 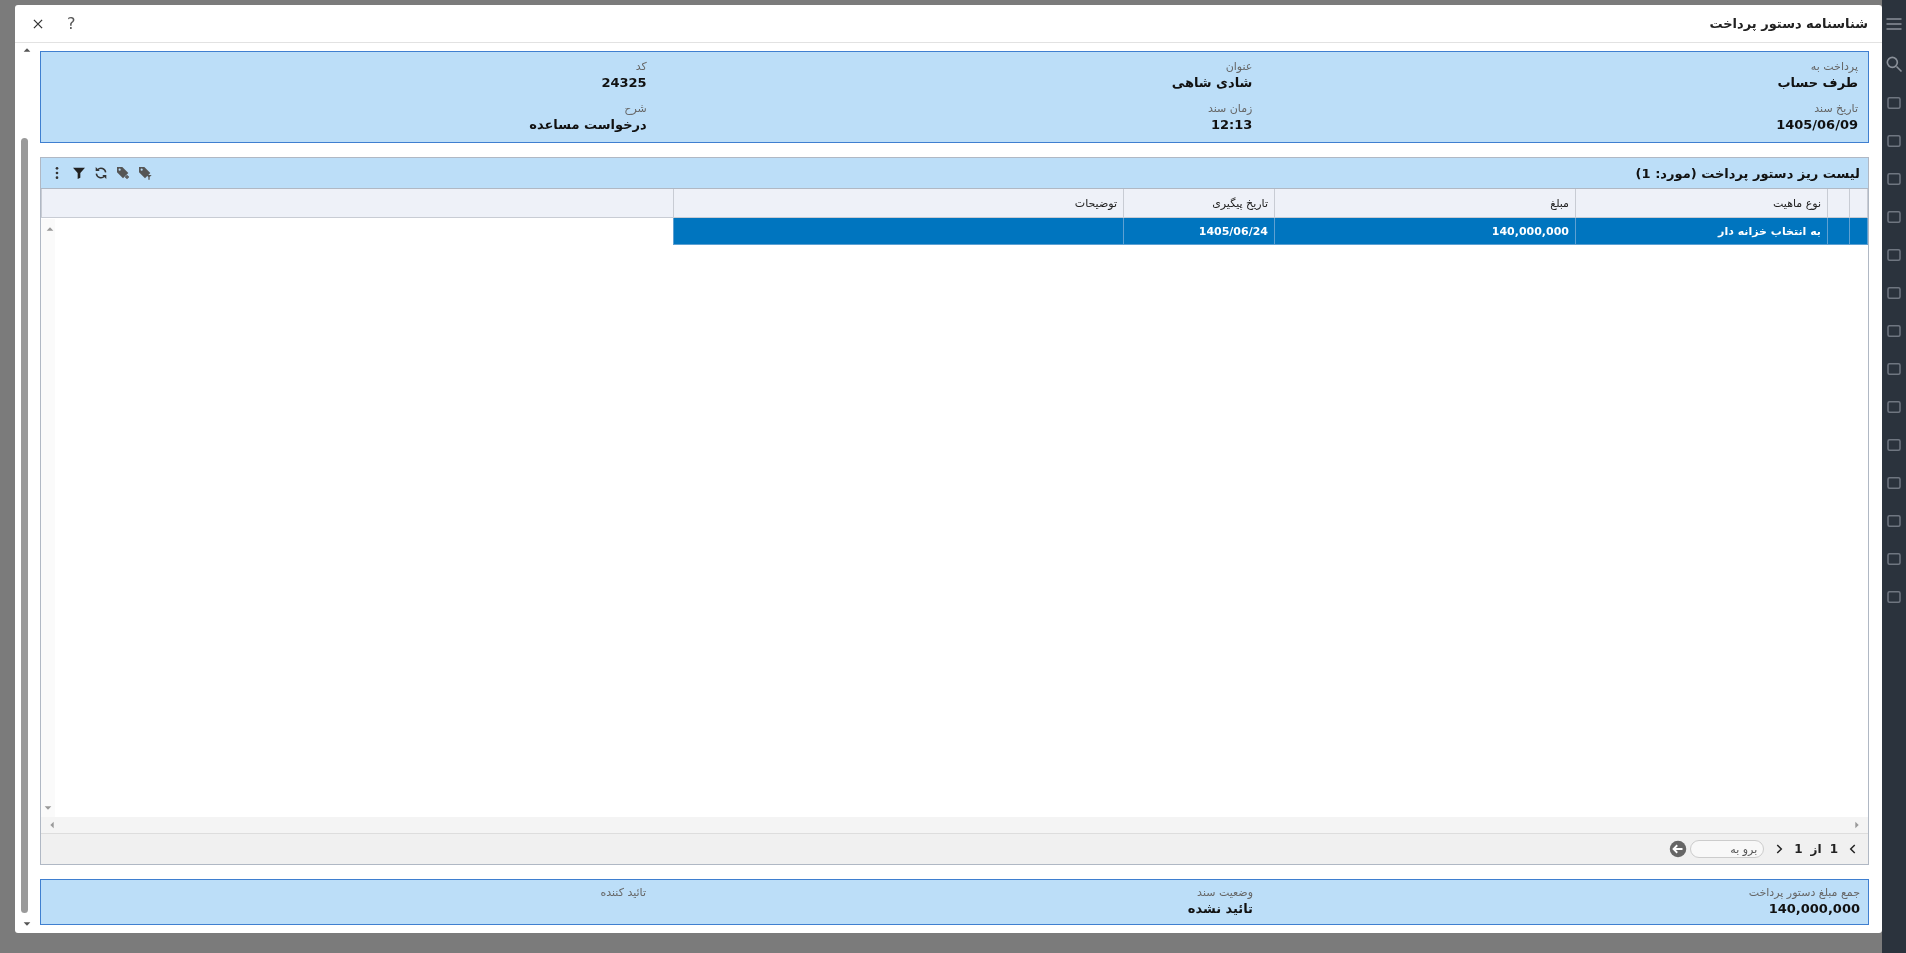 What do you see at coordinates (1788, 23) in the screenshot?
I see `dialog-title: شناسنامه دستور پرداخت` at bounding box center [1788, 23].